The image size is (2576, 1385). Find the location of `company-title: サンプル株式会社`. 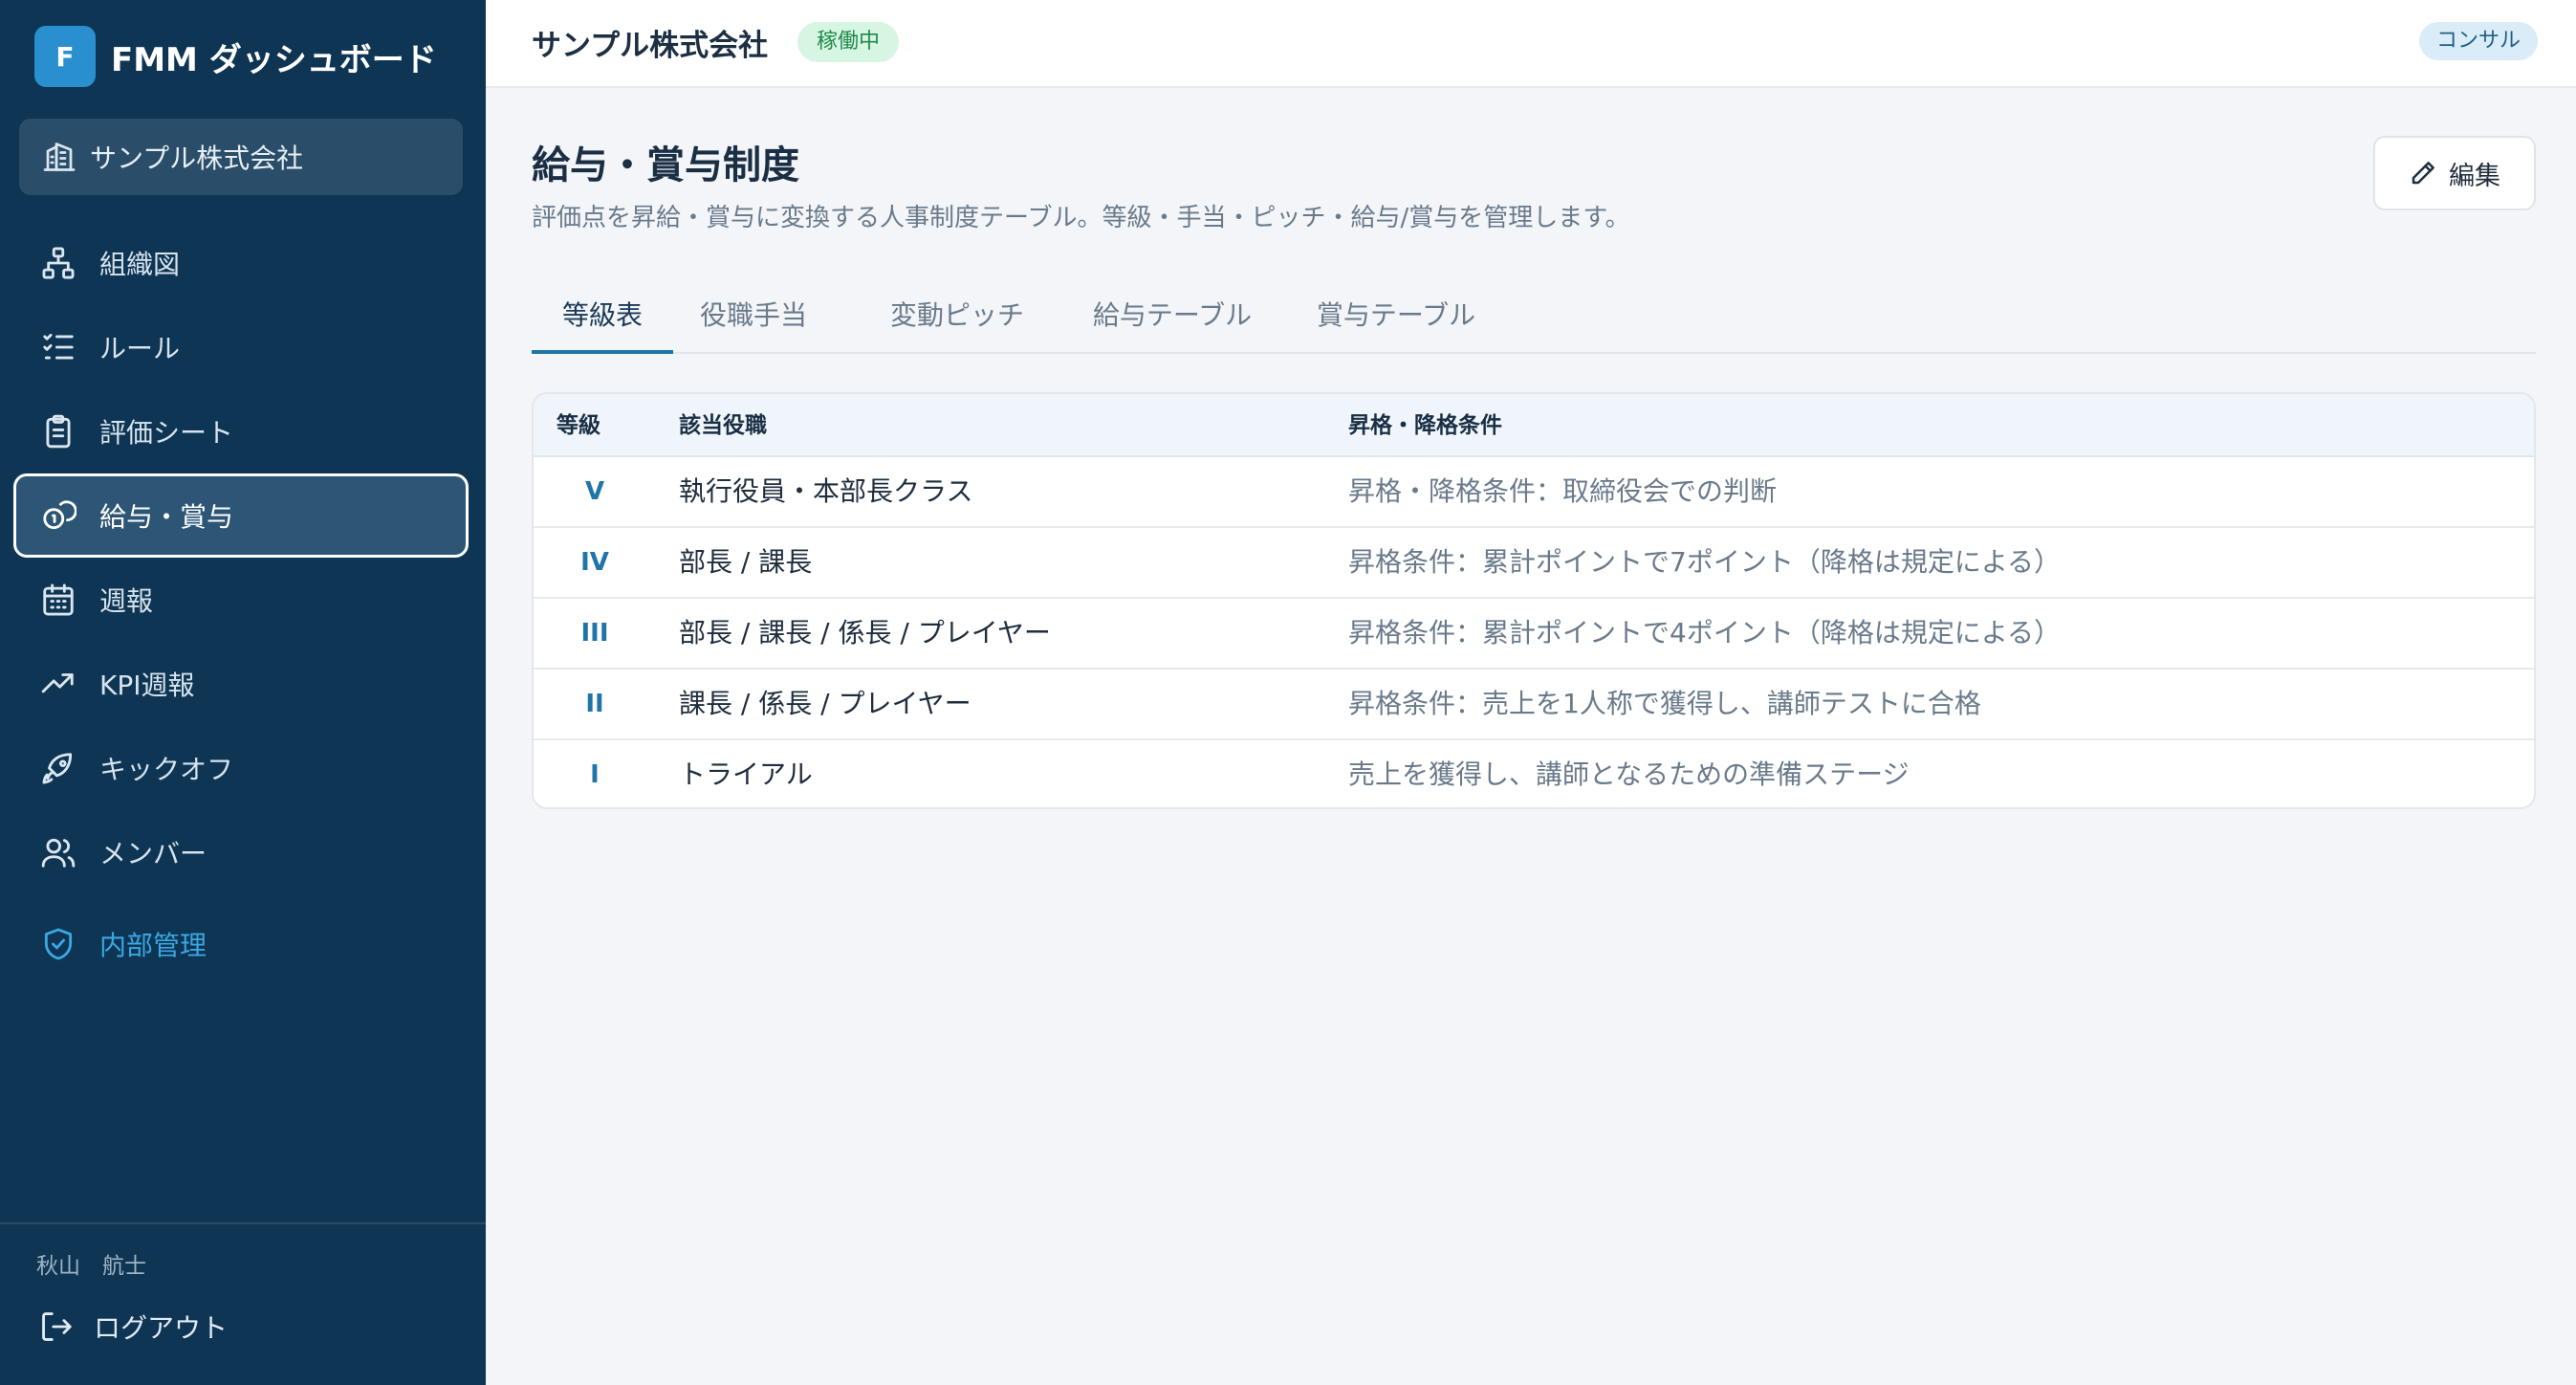

company-title: サンプル株式会社 is located at coordinates (650, 46).